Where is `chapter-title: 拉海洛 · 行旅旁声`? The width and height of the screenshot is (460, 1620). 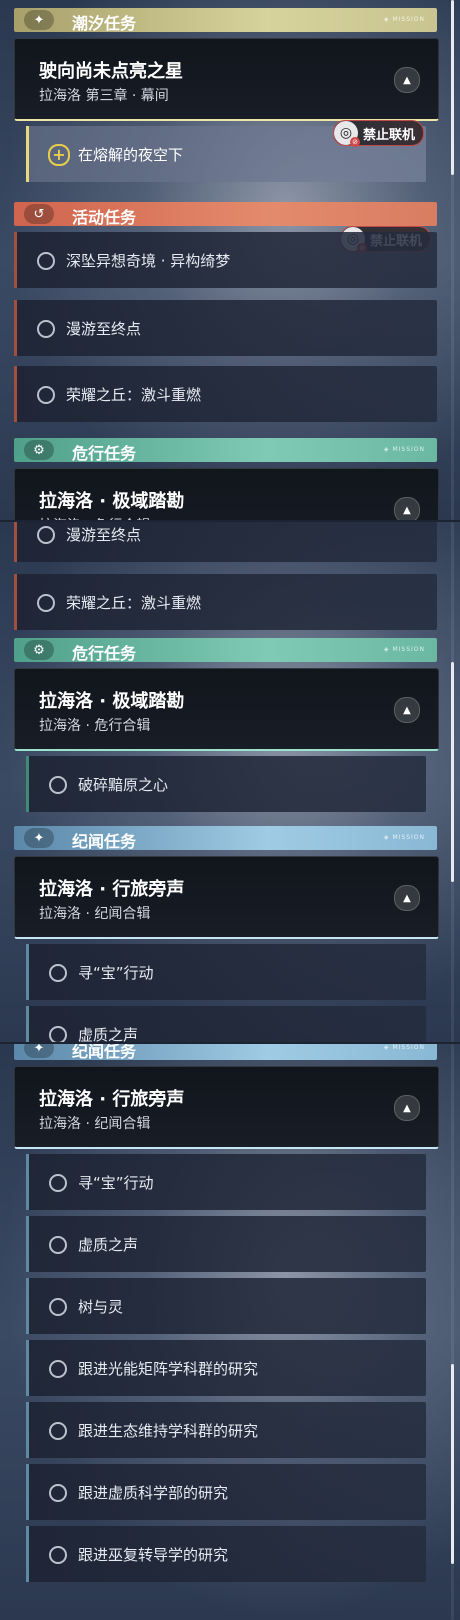 chapter-title: 拉海洛 · 行旅旁声 is located at coordinates (112, 889).